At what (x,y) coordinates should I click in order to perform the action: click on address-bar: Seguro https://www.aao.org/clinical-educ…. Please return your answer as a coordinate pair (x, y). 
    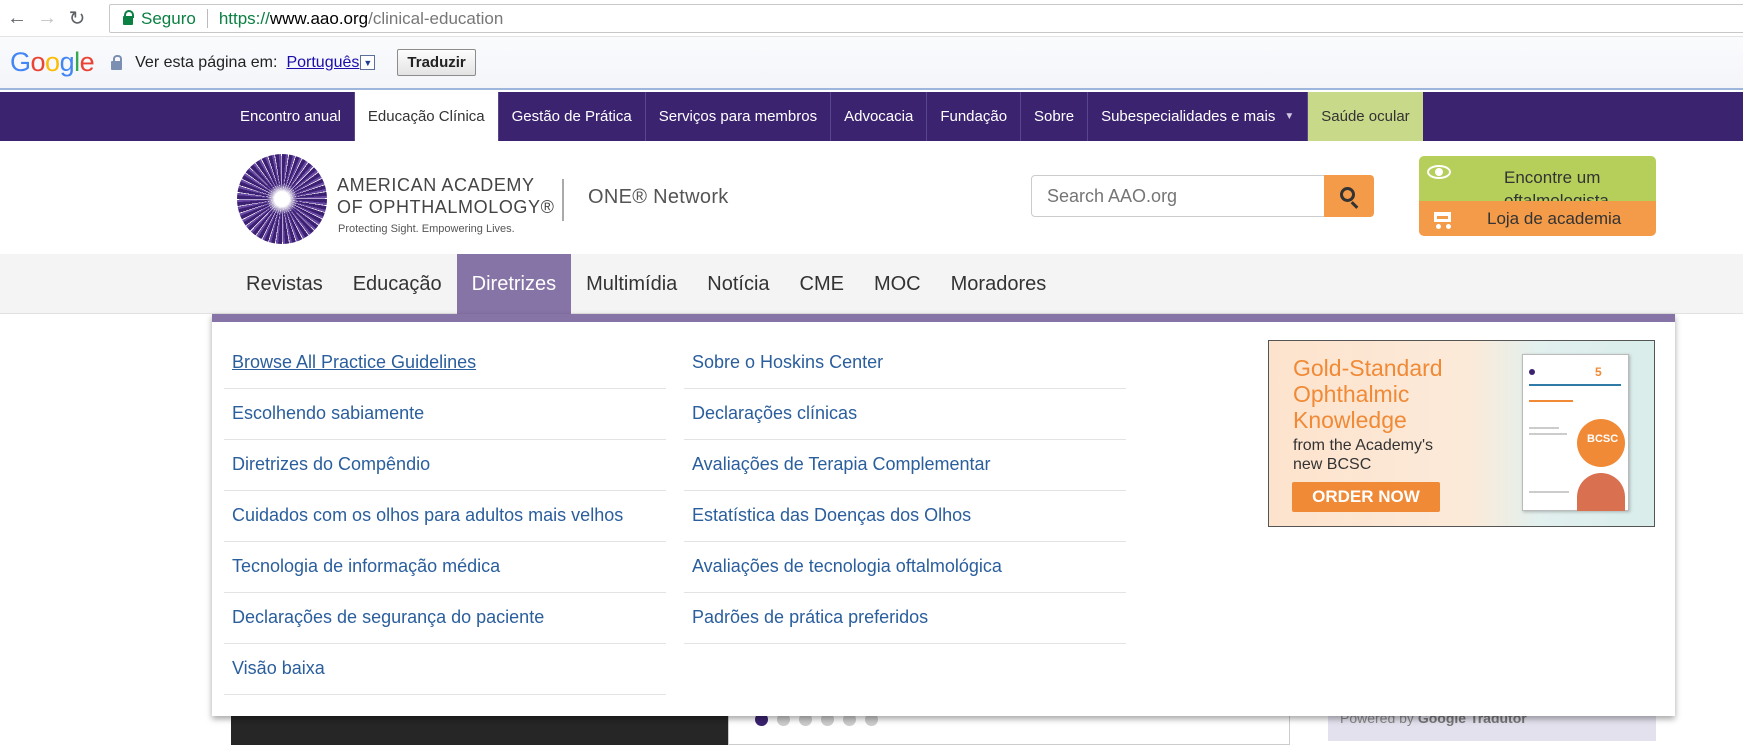
    Looking at the image, I should click on (926, 18).